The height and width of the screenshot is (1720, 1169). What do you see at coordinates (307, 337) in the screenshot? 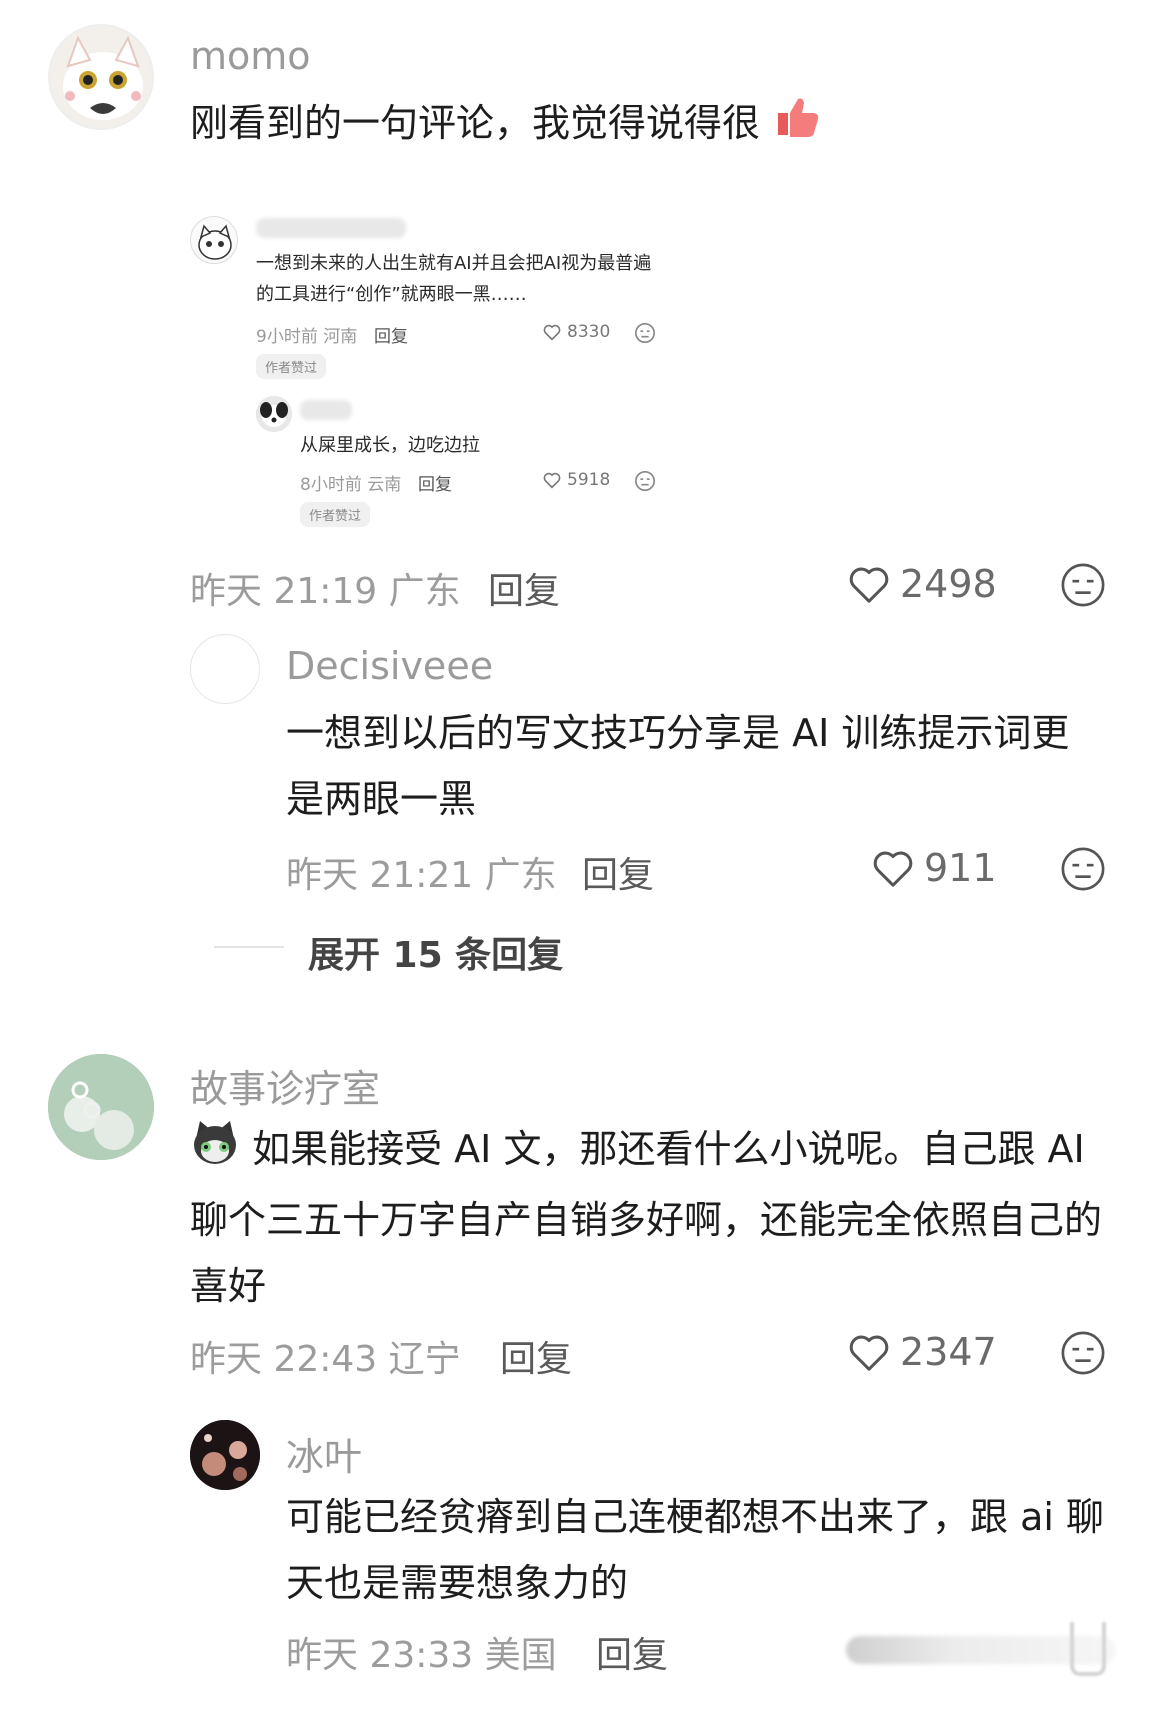
I see `embedded-meta: 9小时前 河南` at bounding box center [307, 337].